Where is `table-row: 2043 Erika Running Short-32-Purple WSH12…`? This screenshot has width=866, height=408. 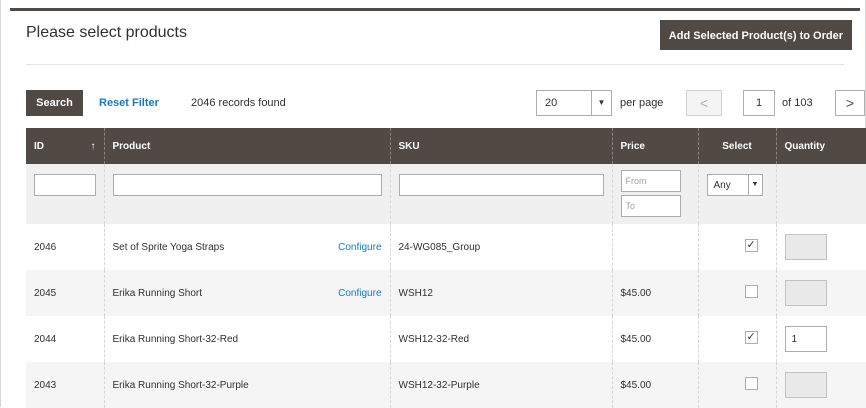
table-row: 2043 Erika Running Short-32-Purple WSH12… is located at coordinates (446, 385).